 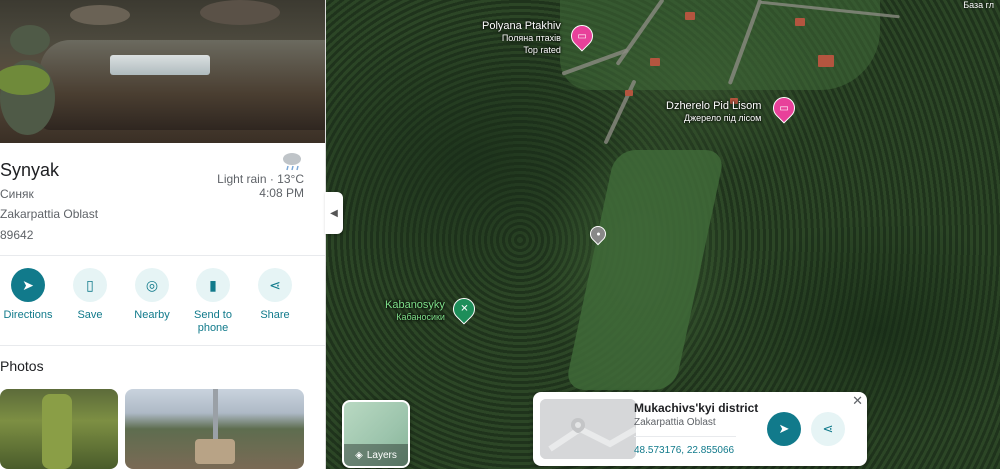 I want to click on meadow-clearing, so click(x=645, y=270).